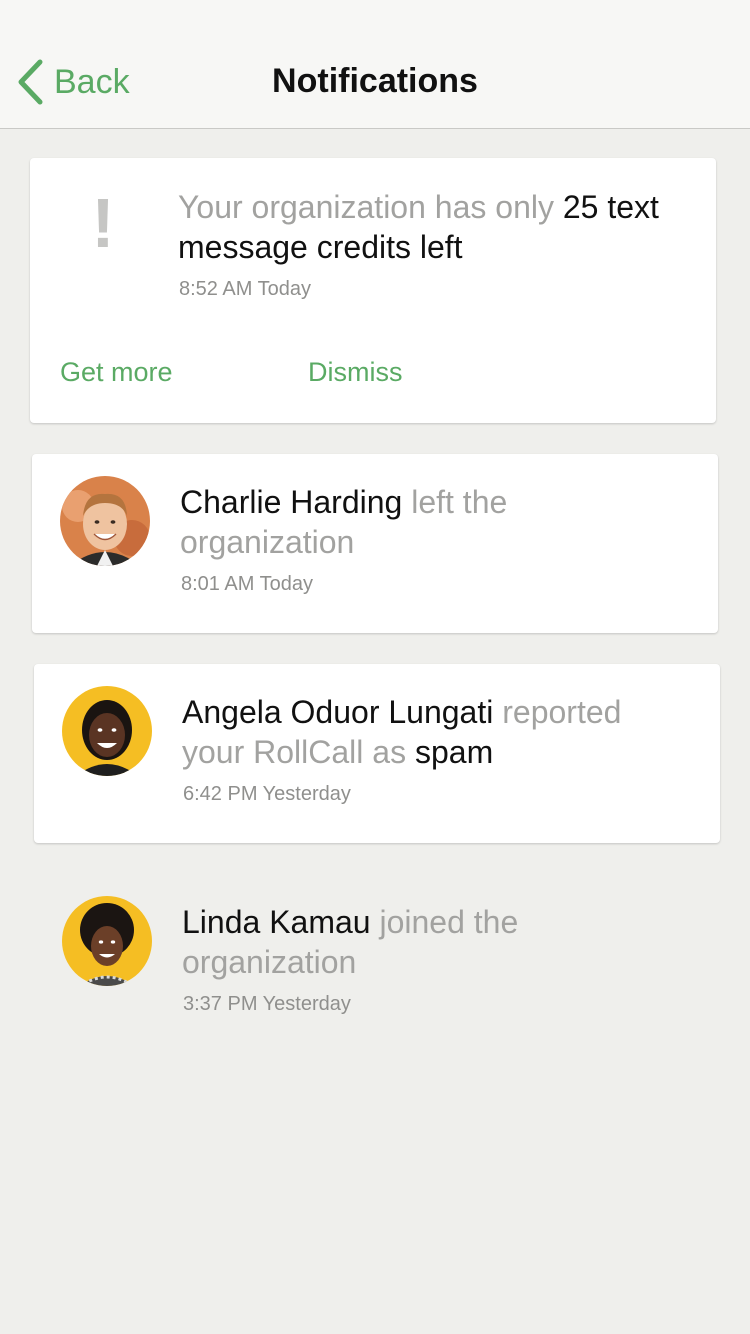 This screenshot has width=750, height=1334. What do you see at coordinates (247, 584) in the screenshot?
I see `notification-timestamp: 8:01 AM Today` at bounding box center [247, 584].